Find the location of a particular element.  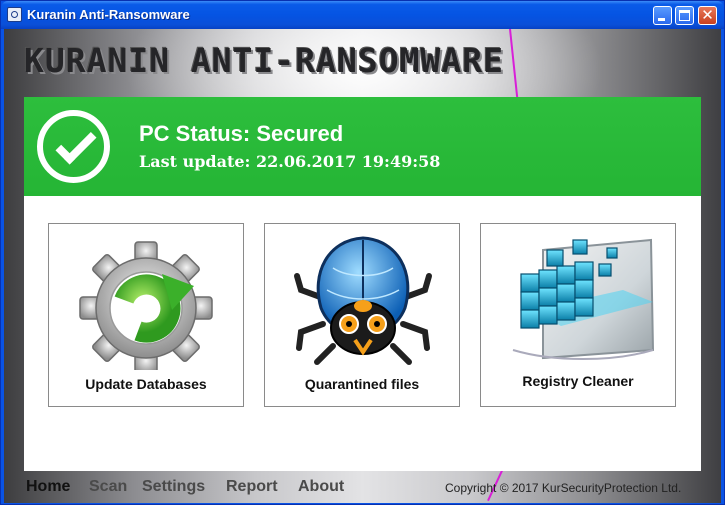

registry-cubes-icon is located at coordinates (583, 299).